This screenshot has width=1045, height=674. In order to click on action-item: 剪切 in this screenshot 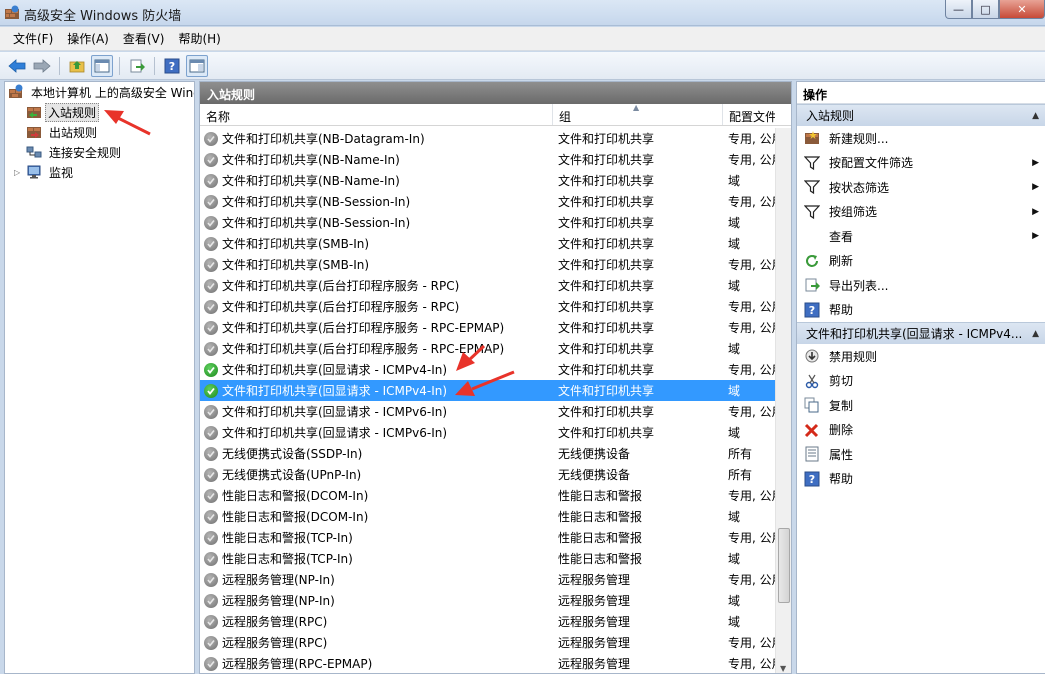, I will do `click(921, 381)`.